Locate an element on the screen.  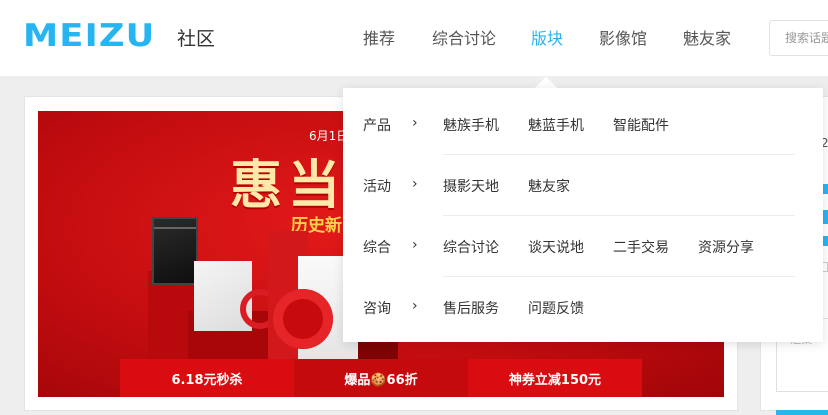
dropdown-row-products: 产品 › 魅族手机 魅蓝手机 智能配件 is located at coordinates (583, 127).